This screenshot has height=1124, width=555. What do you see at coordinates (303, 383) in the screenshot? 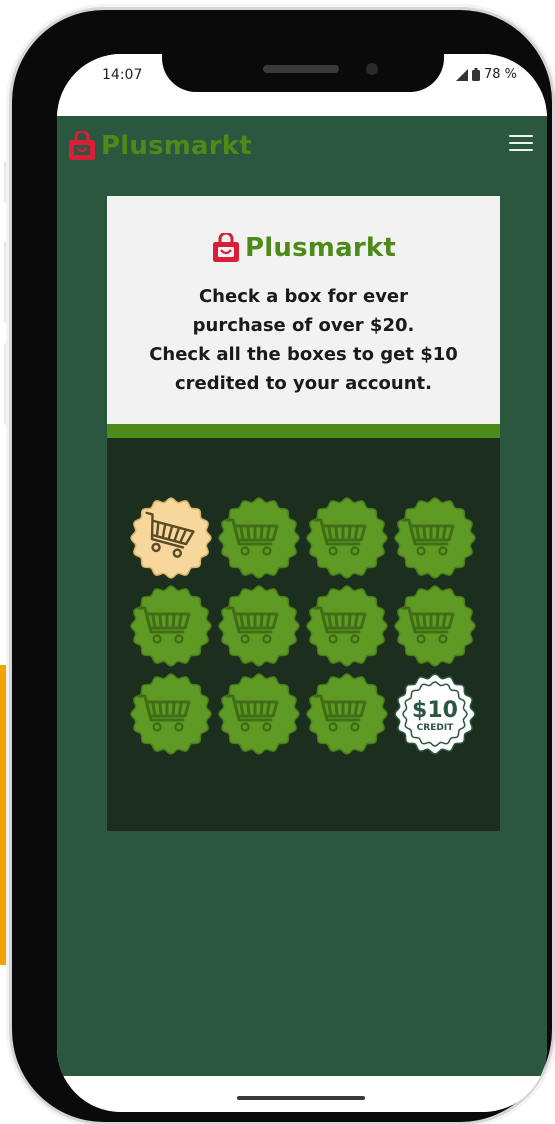
I see `instruction-line: credited to your account.` at bounding box center [303, 383].